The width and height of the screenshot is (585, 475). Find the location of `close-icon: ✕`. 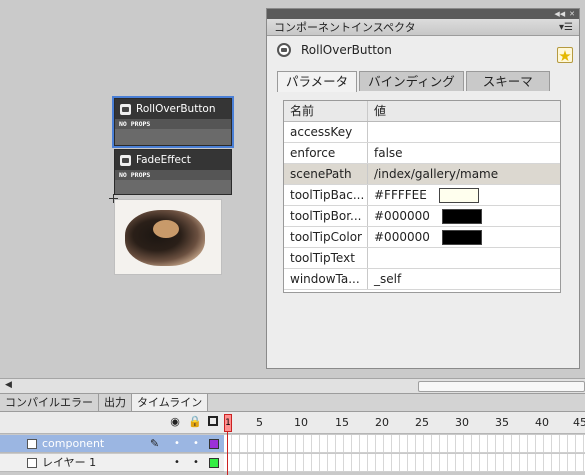

close-icon: ✕ is located at coordinates (572, 14).